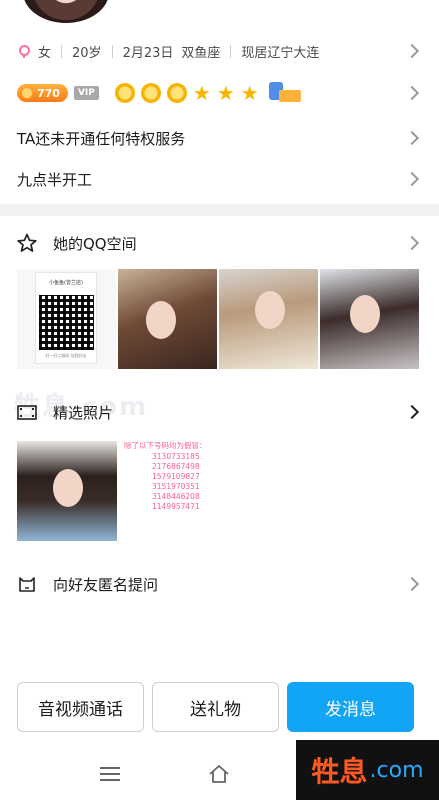  Describe the element at coordinates (219, 210) in the screenshot. I see `section-divider` at that location.